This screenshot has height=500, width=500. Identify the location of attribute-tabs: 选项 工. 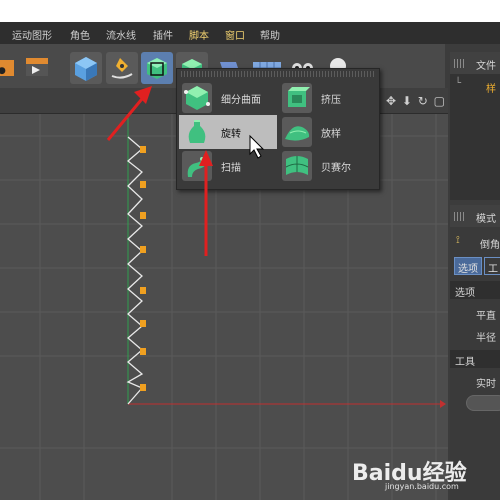
(477, 266).